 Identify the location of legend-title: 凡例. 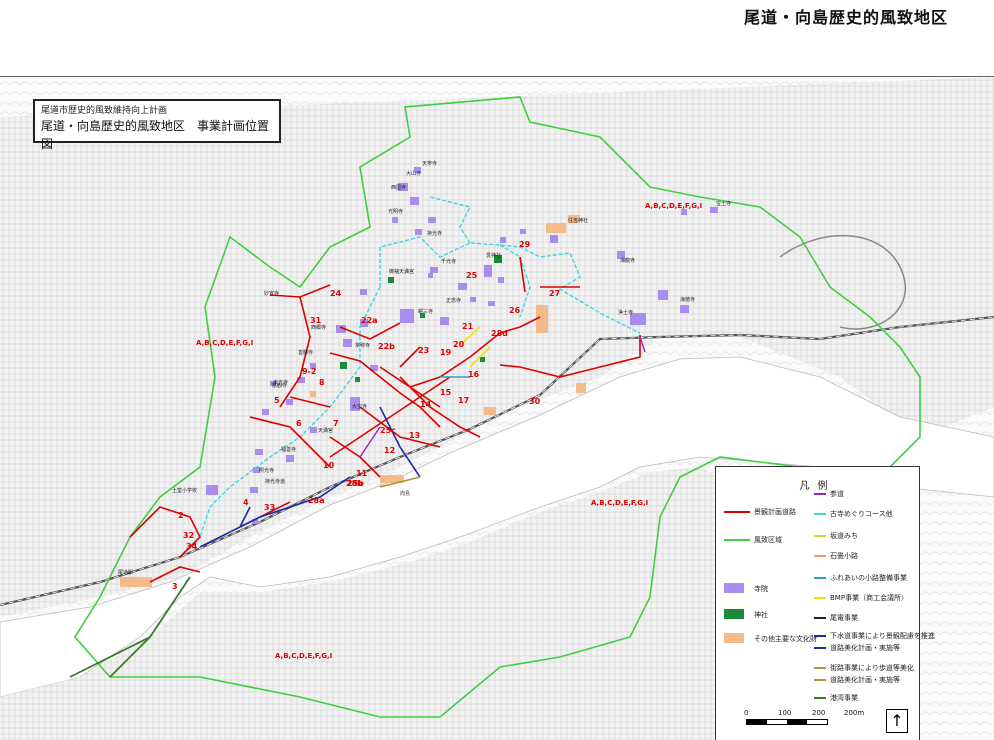
(817, 486).